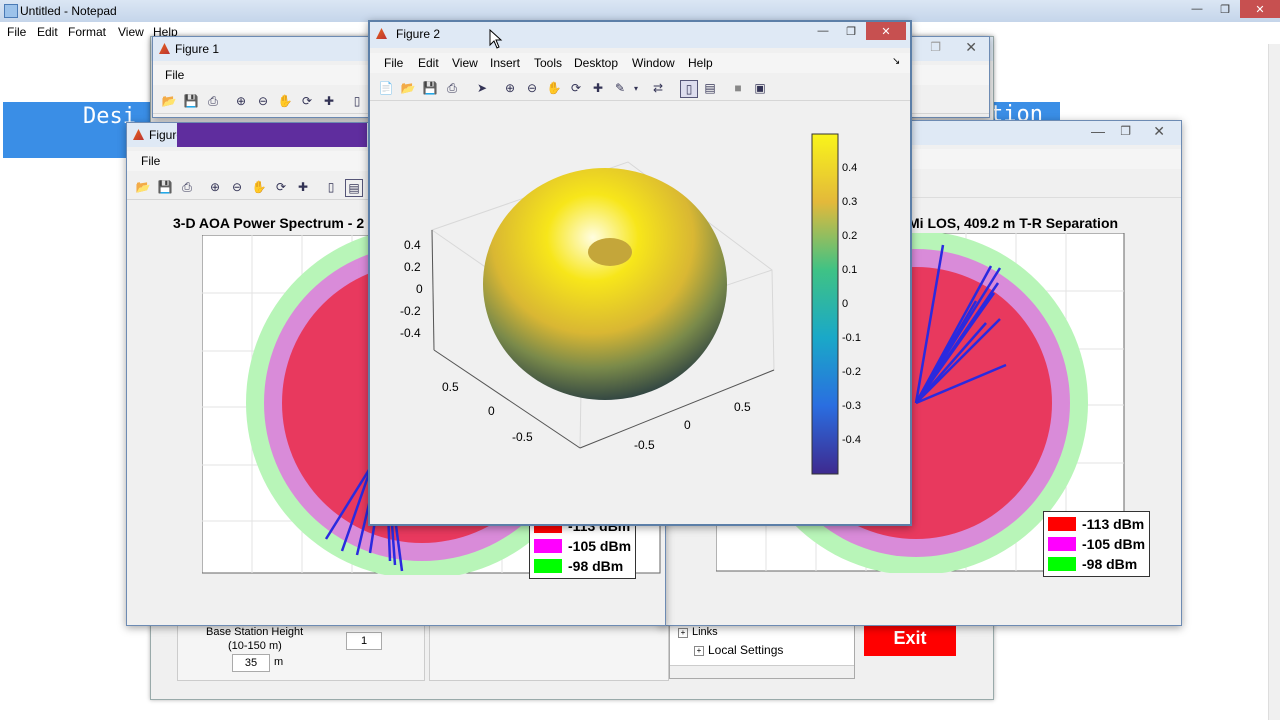 The image size is (1280, 720). I want to click on figure3-title-highlight, so click(272, 135).